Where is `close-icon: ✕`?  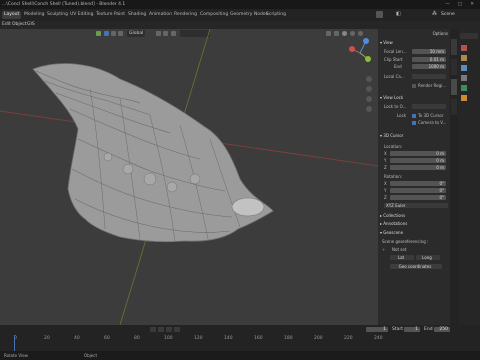 close-icon: ✕ is located at coordinates (472, 4).